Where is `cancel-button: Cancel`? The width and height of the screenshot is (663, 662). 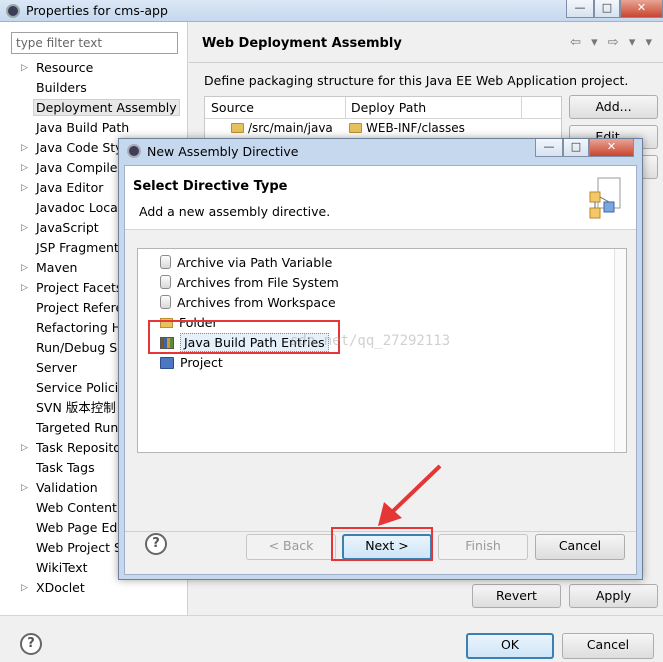 cancel-button: Cancel is located at coordinates (608, 646).